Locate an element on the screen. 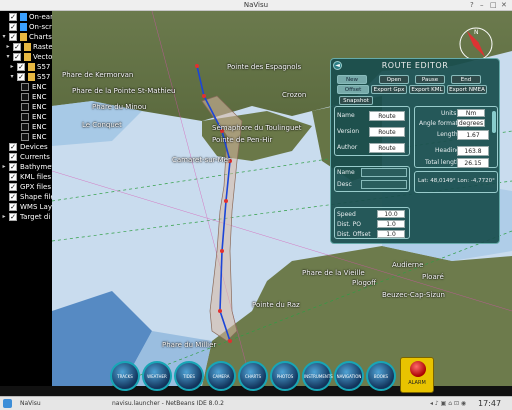  point-desc-field is located at coordinates (384, 184).